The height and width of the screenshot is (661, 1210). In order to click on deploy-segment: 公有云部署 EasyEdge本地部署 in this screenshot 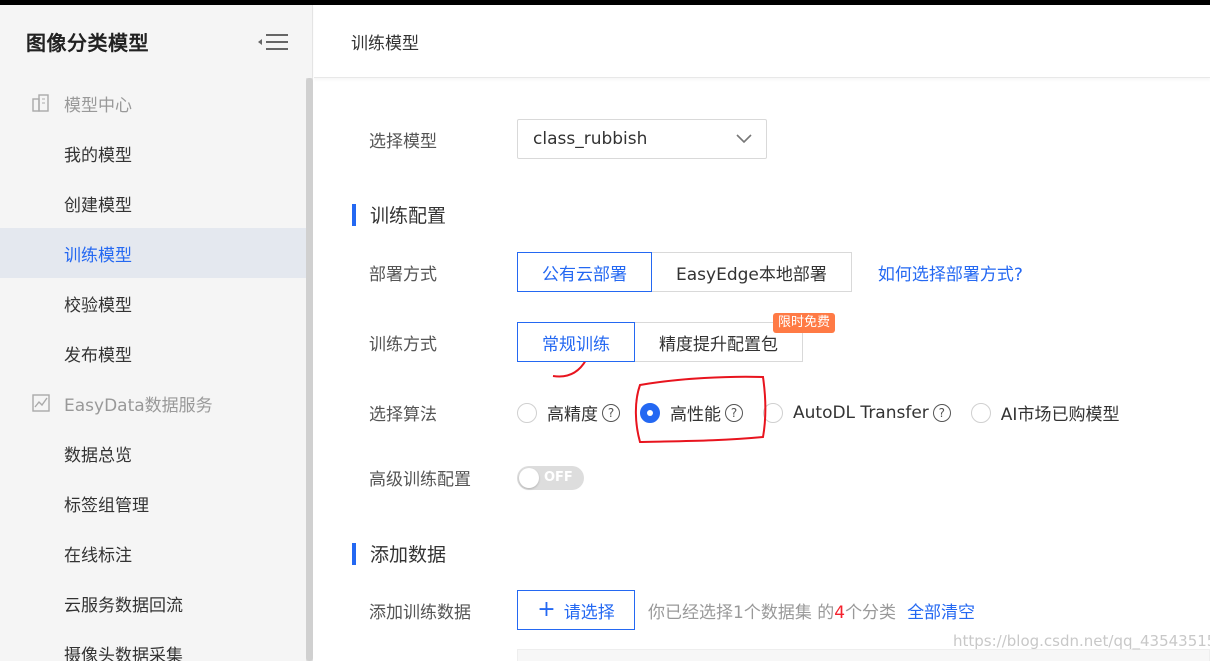, I will do `click(684, 272)`.